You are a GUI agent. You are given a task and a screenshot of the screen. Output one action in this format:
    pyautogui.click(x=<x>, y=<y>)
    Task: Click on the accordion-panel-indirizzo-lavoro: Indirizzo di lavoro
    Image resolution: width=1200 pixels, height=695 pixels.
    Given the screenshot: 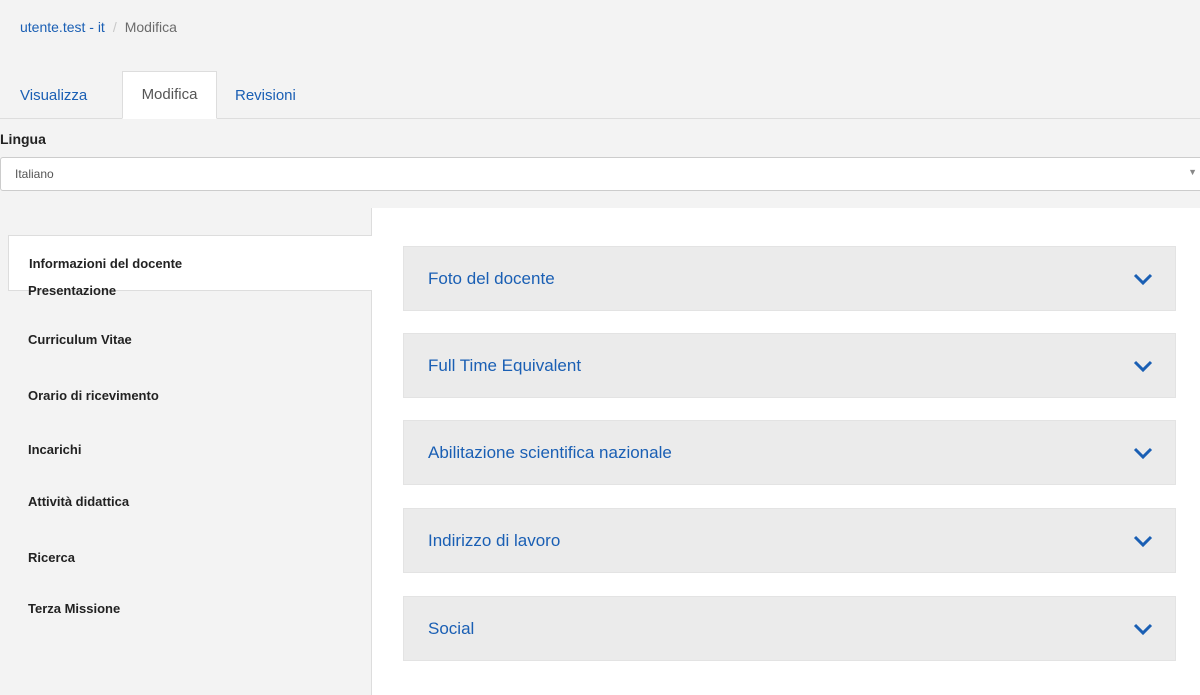 What is the action you would take?
    pyautogui.click(x=789, y=540)
    